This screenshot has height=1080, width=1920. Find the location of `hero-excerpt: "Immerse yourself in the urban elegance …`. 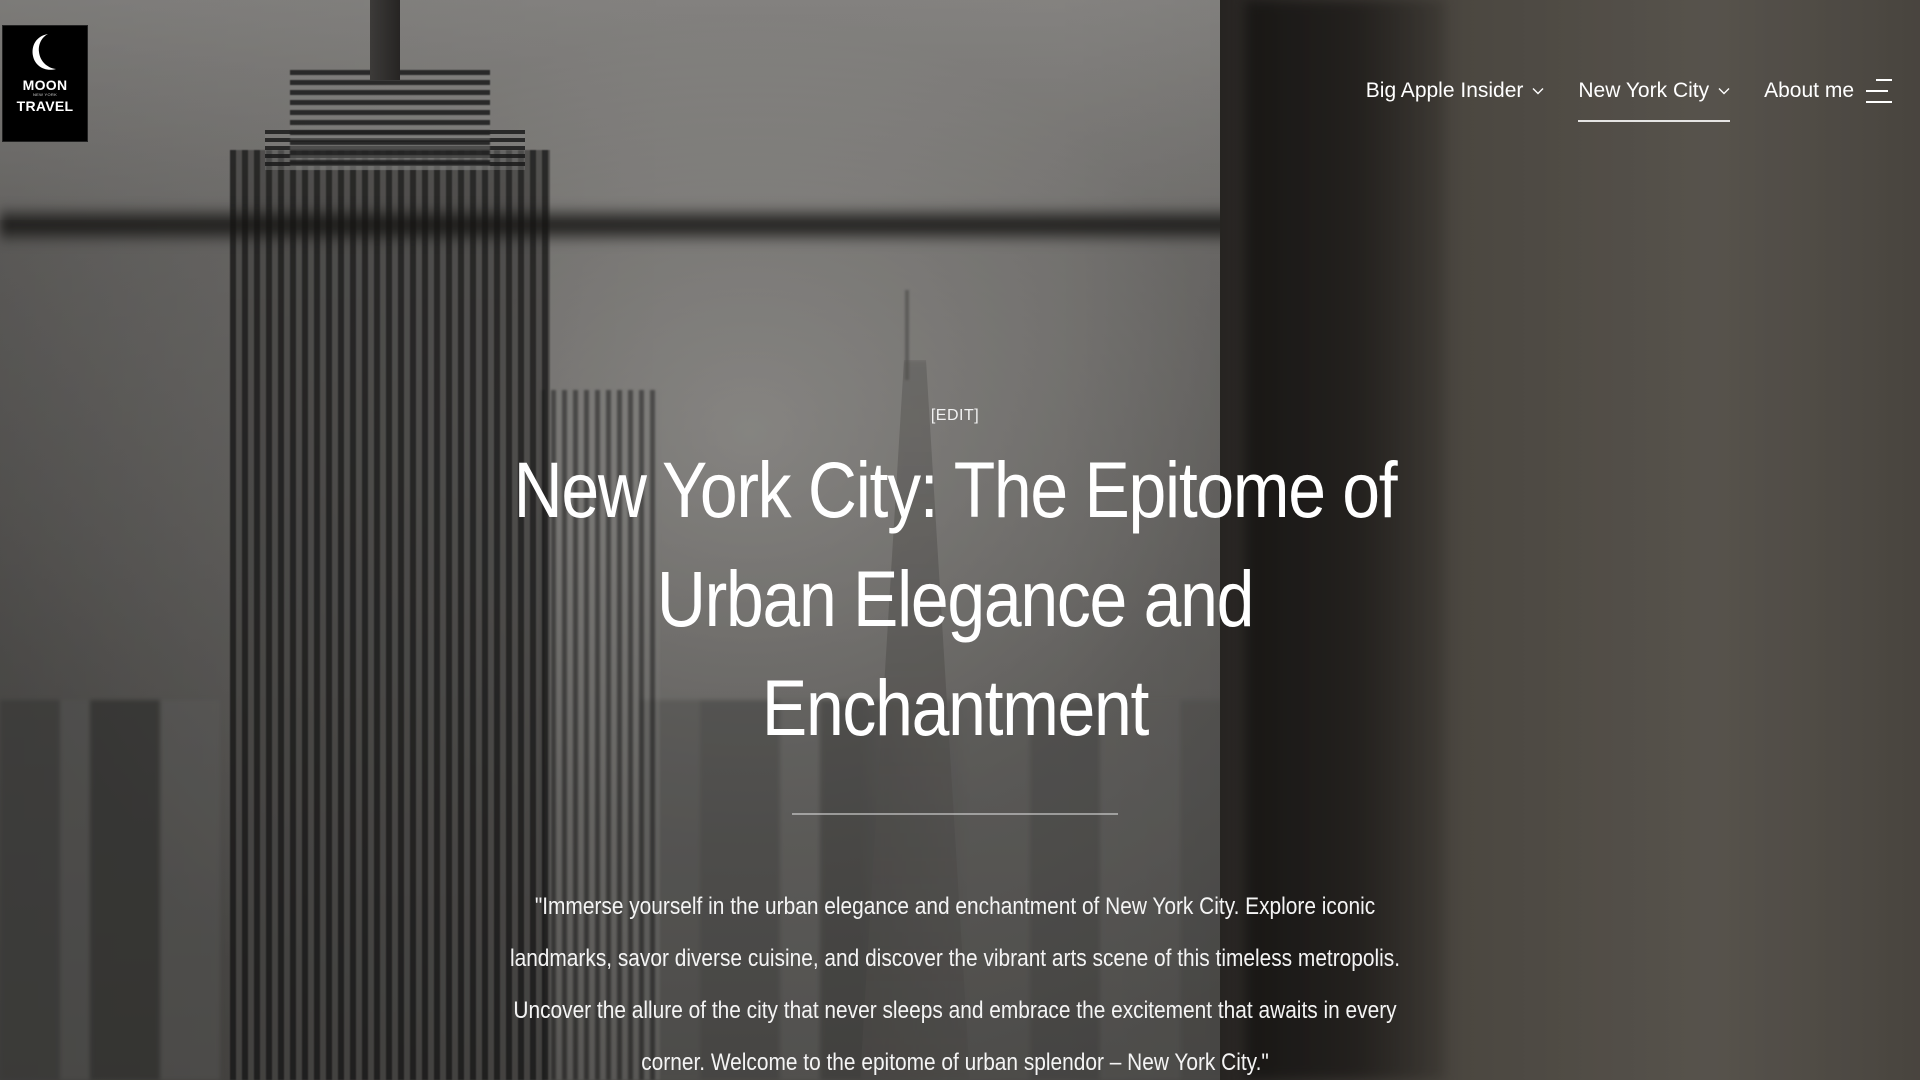

hero-excerpt: "Immerse yourself in the urban elegance … is located at coordinates (955, 984).